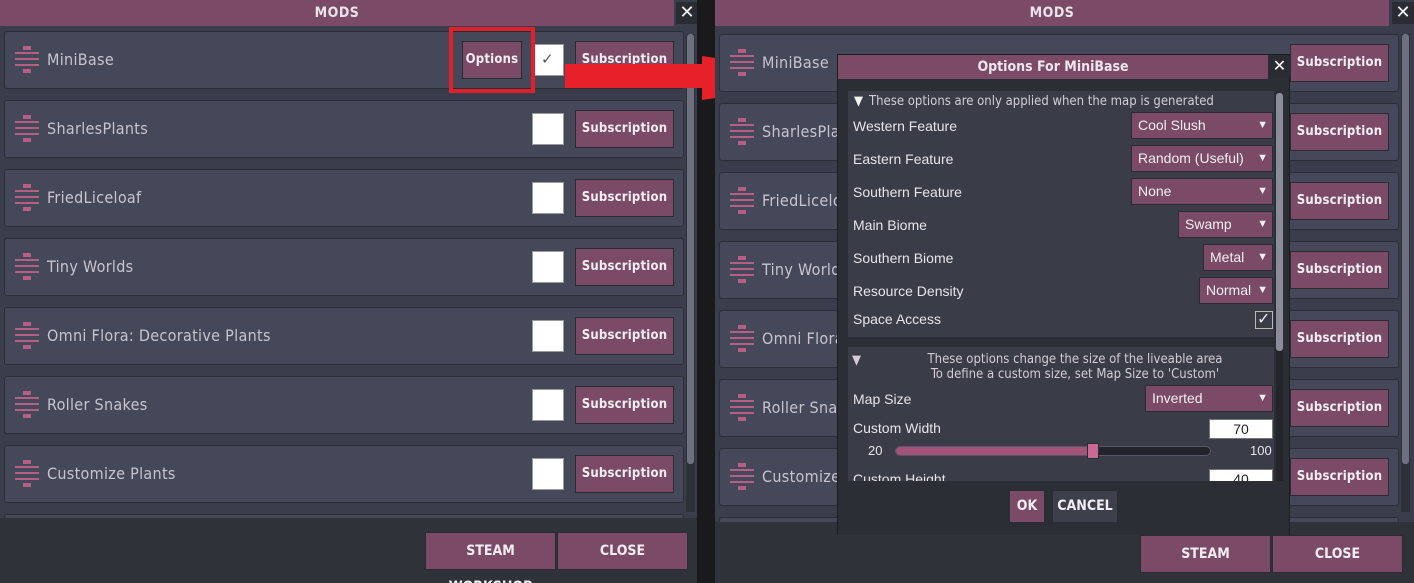  I want to click on map-size-dropdown: Inverted ▼, so click(1209, 398).